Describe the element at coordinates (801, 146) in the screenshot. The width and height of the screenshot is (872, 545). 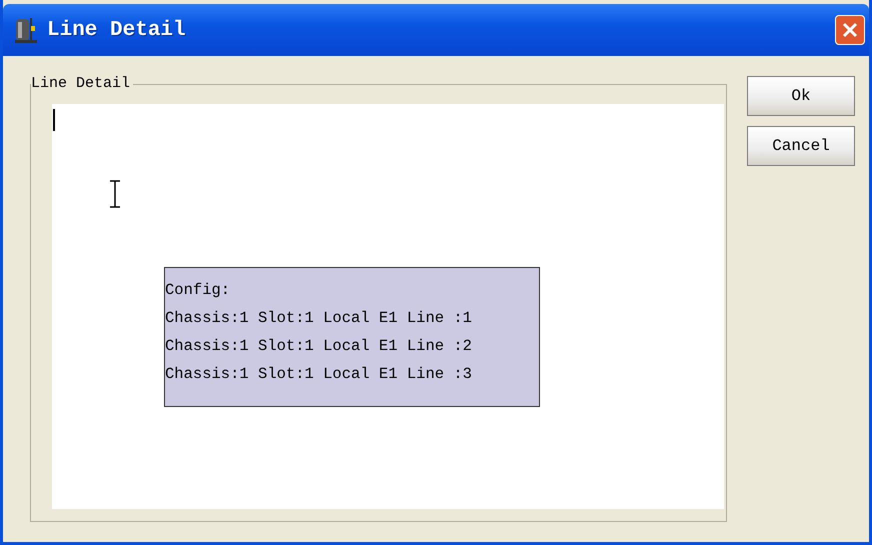
I see `dialog-button: Cancel` at that location.